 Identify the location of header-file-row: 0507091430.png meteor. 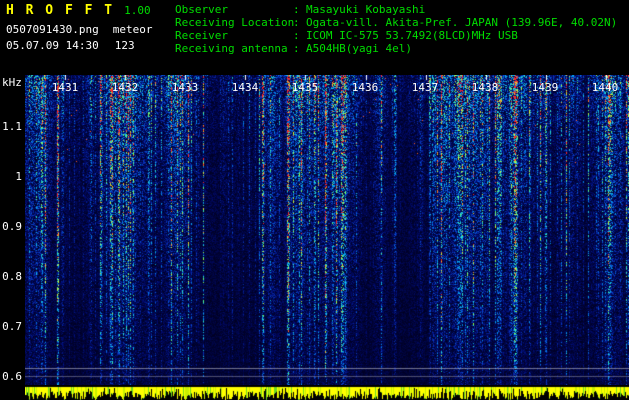
(79, 30).